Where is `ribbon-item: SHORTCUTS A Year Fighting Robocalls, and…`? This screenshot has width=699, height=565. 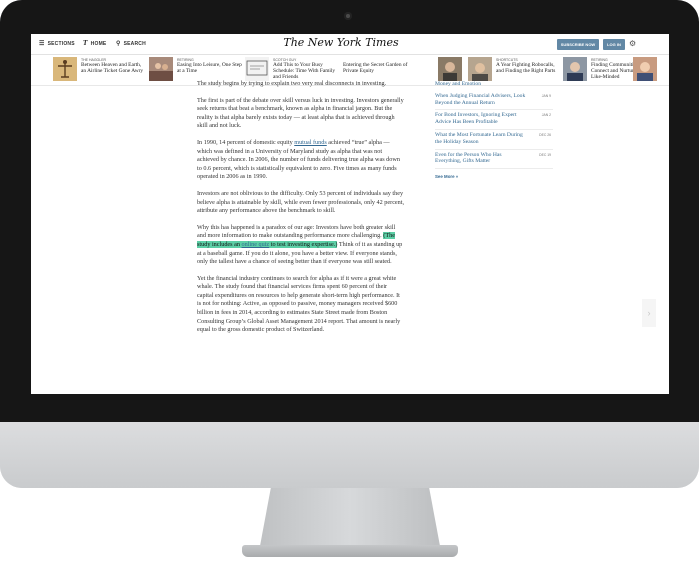
ribbon-item: SHORTCUTS A Year Fighting Robocalls, and… is located at coordinates (515, 70).